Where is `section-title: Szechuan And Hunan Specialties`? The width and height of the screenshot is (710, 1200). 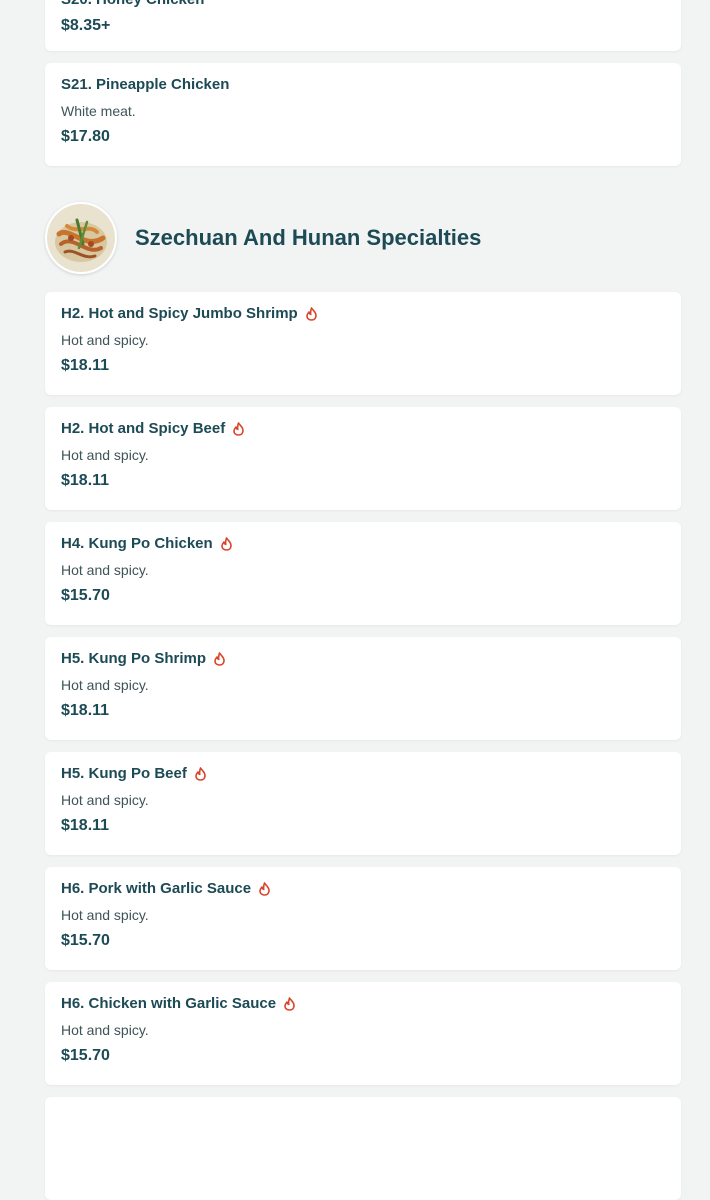 section-title: Szechuan And Hunan Specialties is located at coordinates (308, 237).